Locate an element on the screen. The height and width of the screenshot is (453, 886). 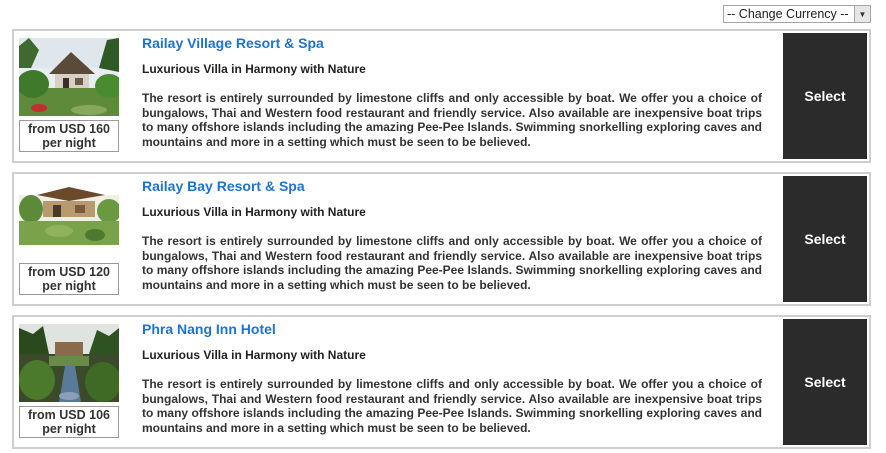
hotel-name-link: Railay Bay Resort & Spa is located at coordinates (223, 186).